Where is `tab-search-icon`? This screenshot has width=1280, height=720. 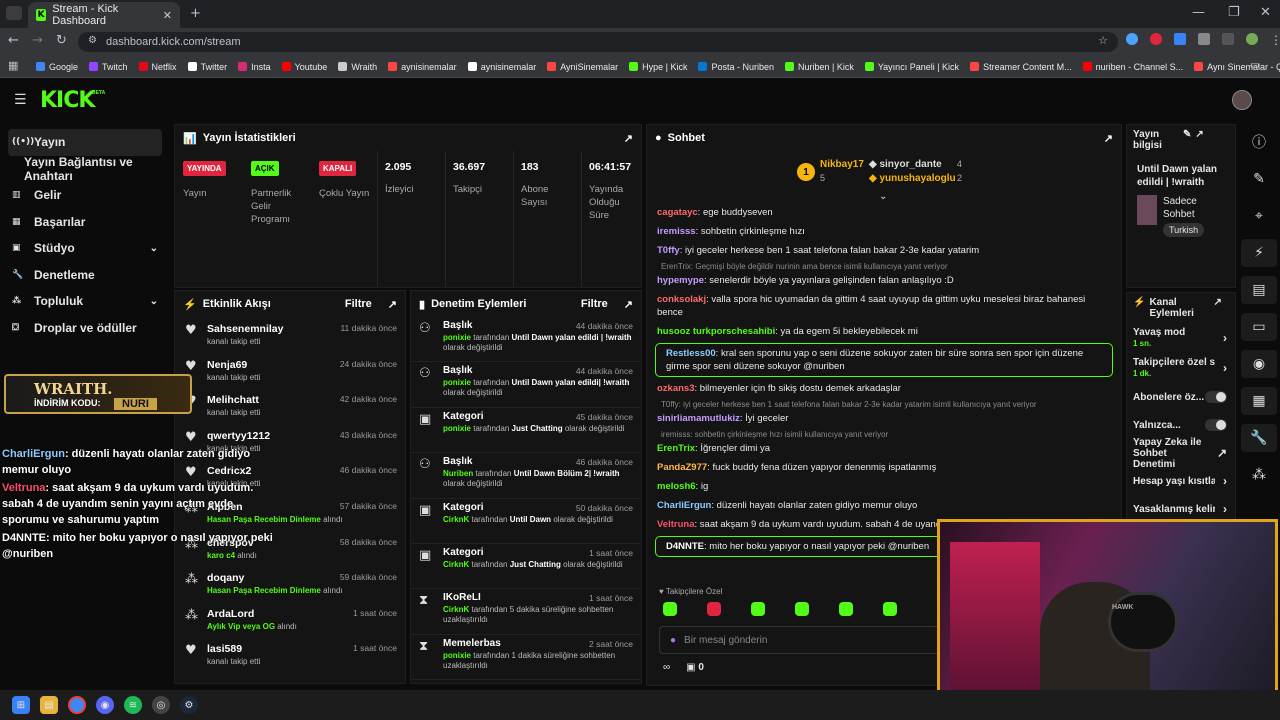
tab-search-icon is located at coordinates (14, 13).